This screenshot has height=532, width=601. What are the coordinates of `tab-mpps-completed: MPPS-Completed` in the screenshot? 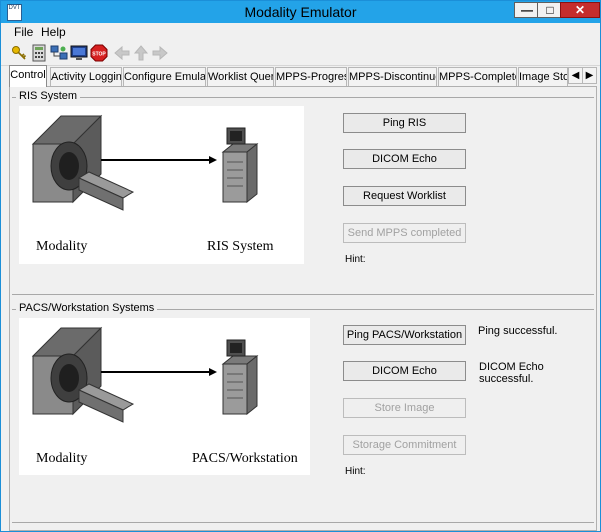 It's located at (477, 76).